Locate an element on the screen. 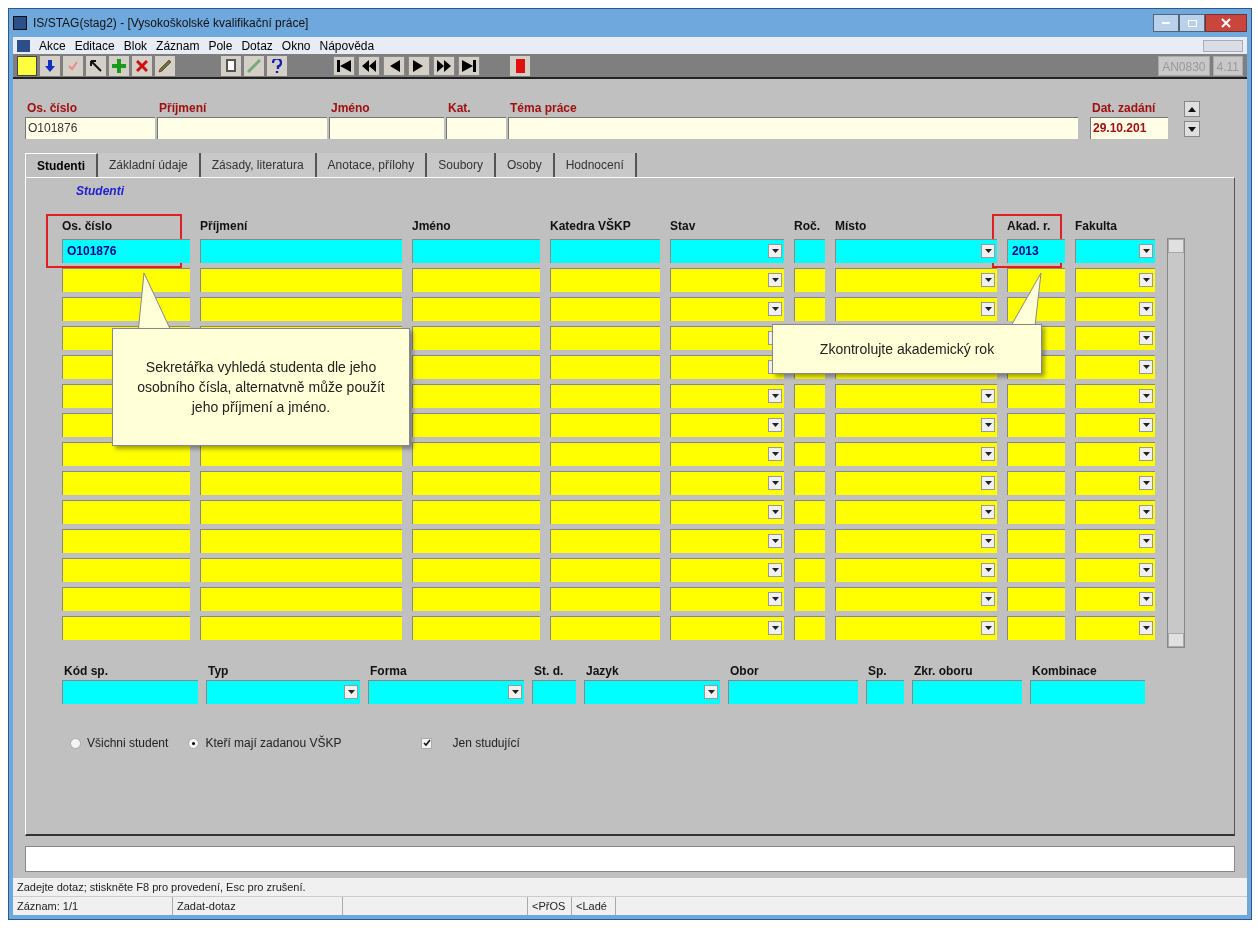 This screenshot has width=1258, height=933. field-label: Kombinace is located at coordinates (1064, 671).